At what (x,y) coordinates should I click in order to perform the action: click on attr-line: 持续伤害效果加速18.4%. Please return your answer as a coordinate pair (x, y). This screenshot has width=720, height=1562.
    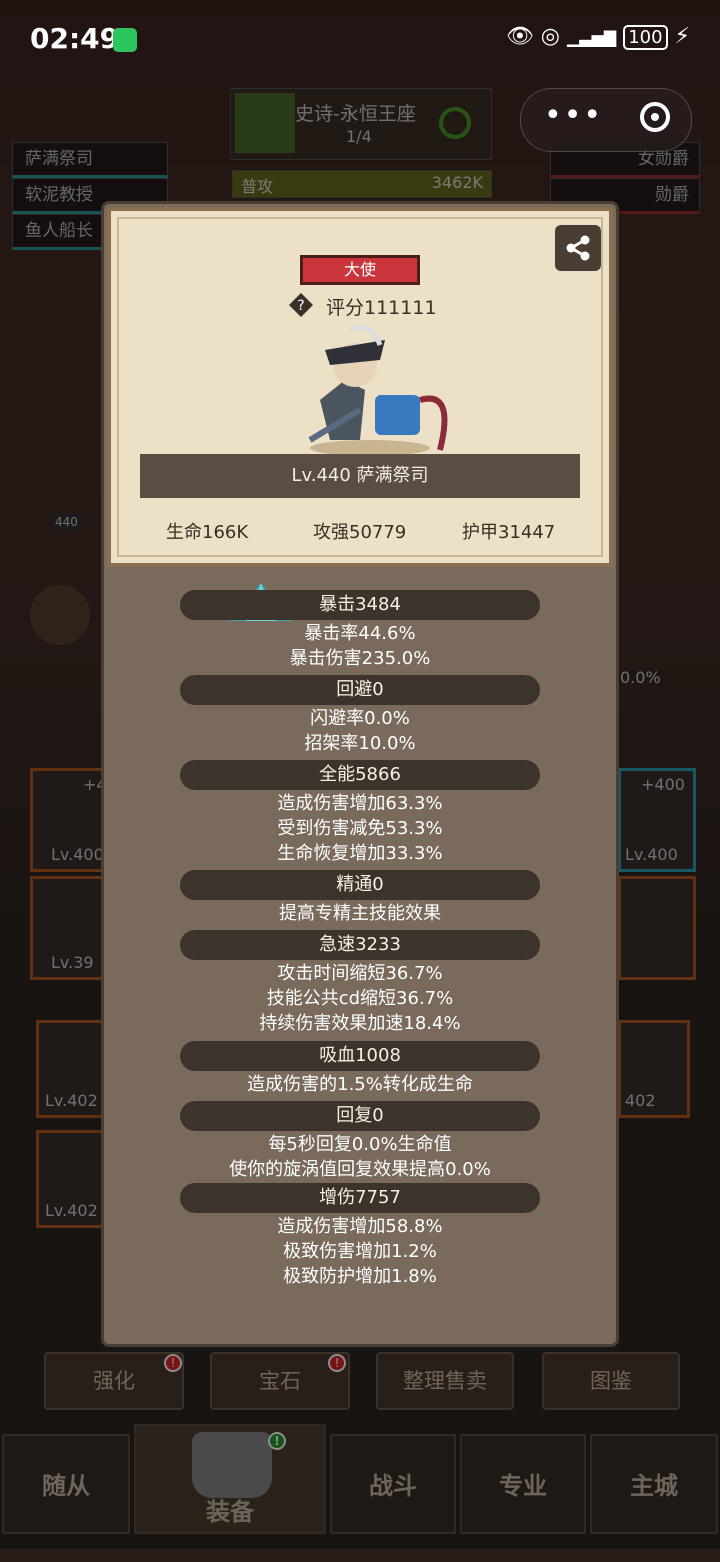
    Looking at the image, I should click on (360, 1023).